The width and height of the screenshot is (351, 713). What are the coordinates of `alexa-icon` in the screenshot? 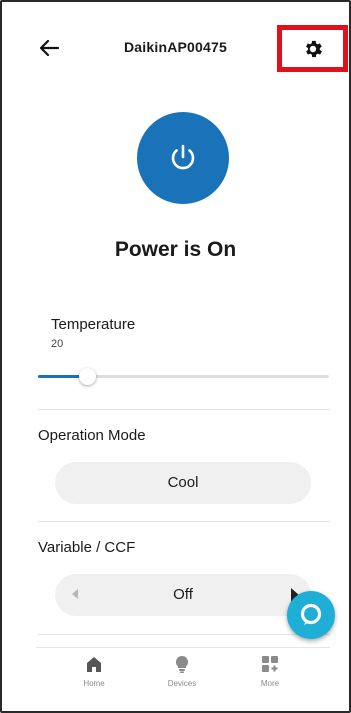 It's located at (311, 614).